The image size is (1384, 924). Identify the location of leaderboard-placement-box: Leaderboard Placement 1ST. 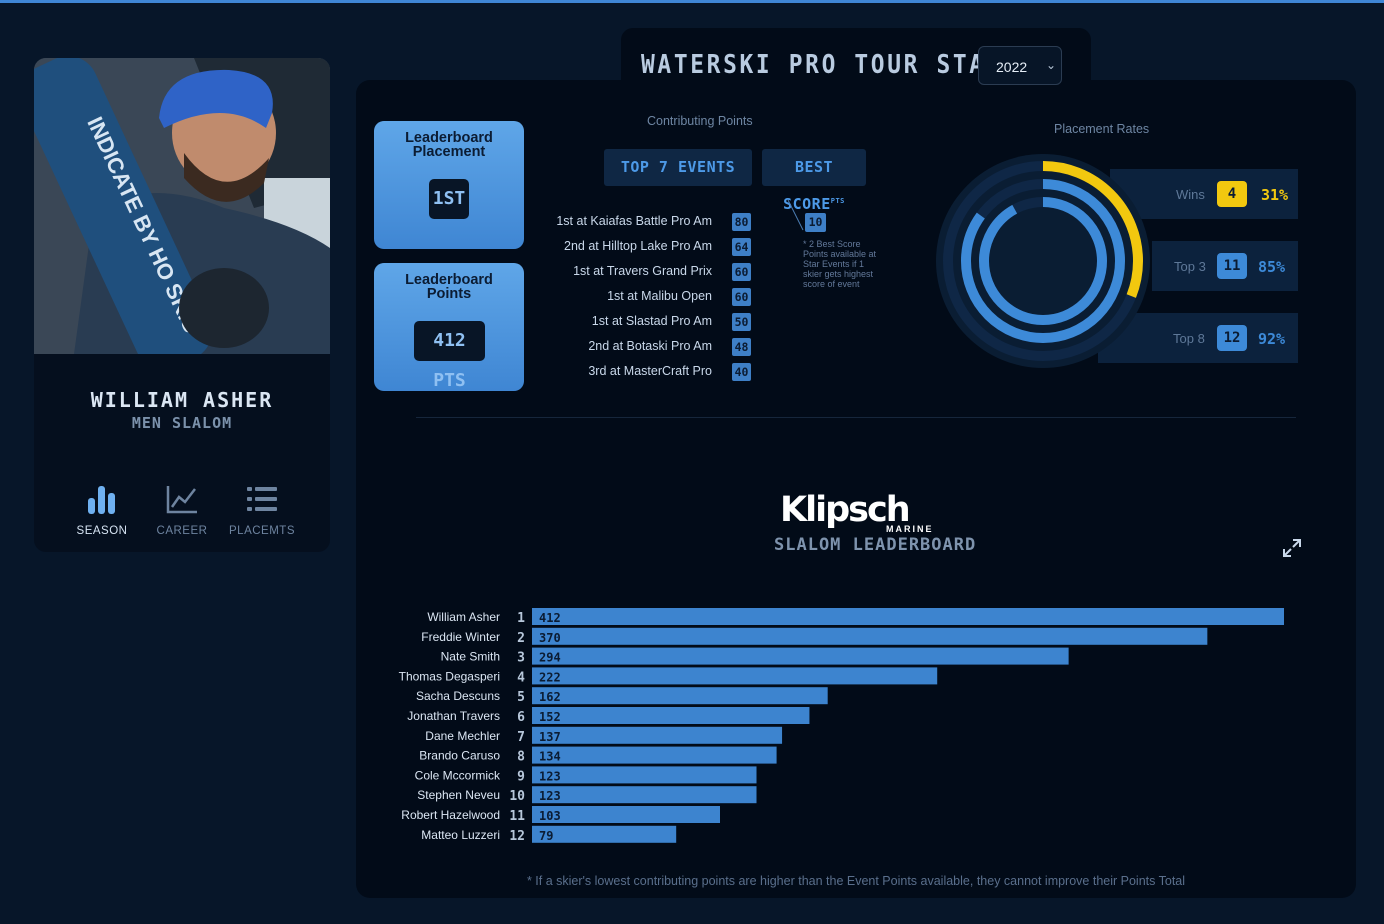
(449, 185).